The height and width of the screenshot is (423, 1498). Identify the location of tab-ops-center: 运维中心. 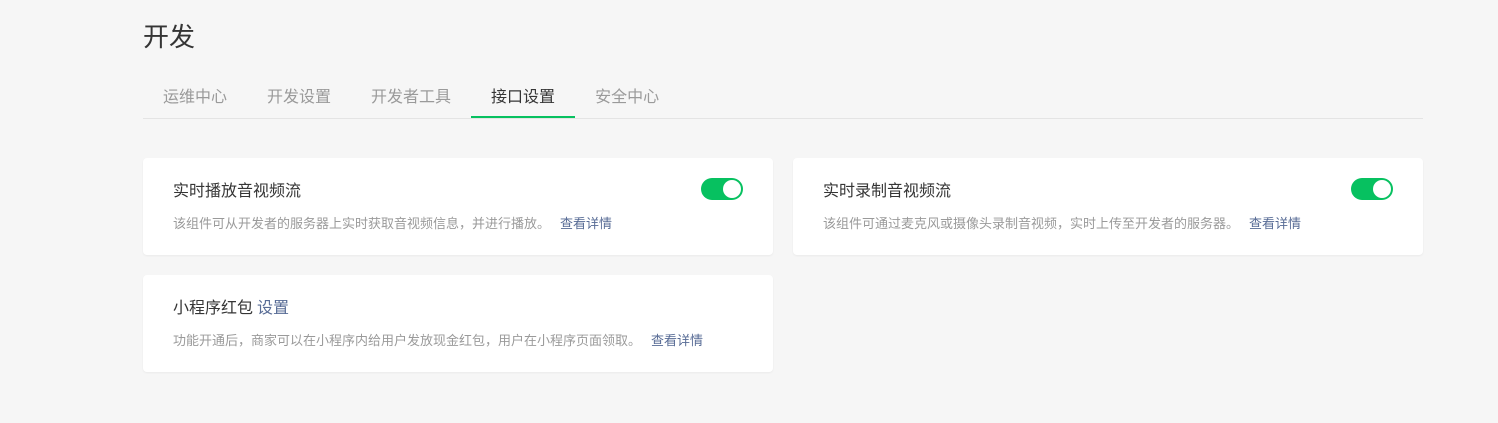
(195, 98).